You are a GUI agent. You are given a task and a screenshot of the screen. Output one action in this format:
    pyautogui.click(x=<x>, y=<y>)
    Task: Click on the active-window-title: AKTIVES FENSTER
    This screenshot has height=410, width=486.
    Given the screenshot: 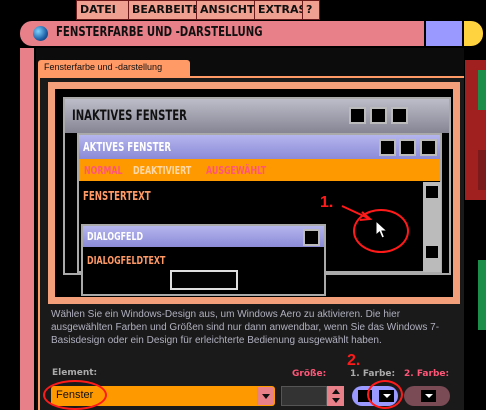 What is the action you would take?
    pyautogui.click(x=127, y=147)
    